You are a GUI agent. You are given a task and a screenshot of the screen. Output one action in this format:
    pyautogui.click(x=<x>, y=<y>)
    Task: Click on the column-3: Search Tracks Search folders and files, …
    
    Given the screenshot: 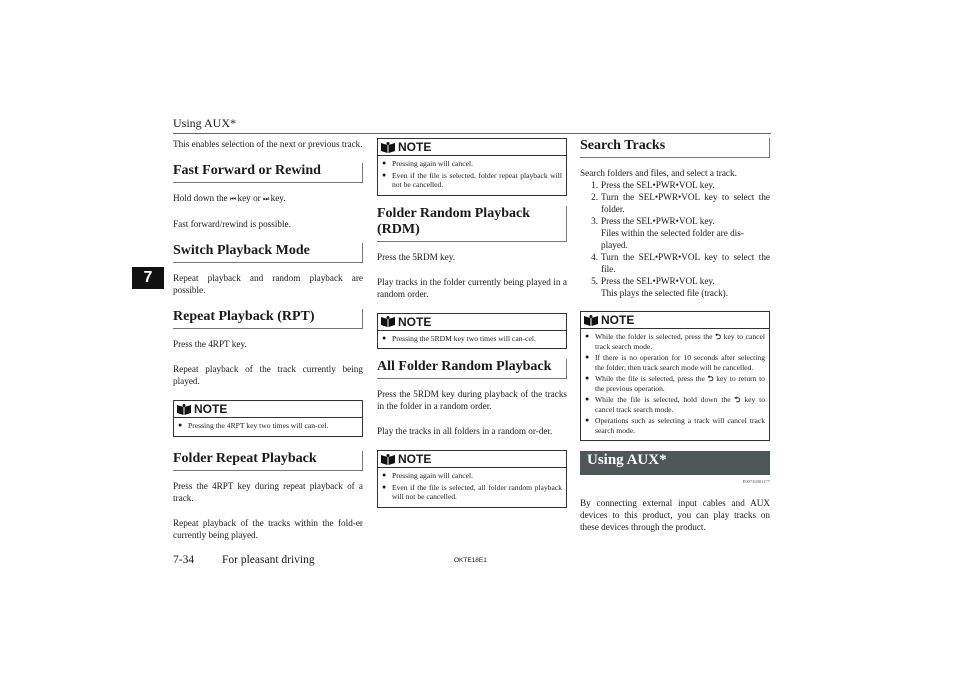 What is the action you would take?
    pyautogui.click(x=675, y=342)
    